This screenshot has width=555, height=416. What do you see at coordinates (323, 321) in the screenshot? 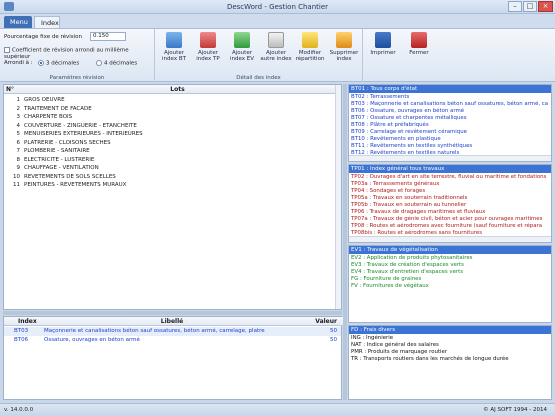
I see `col-valeur: Valeur` at bounding box center [323, 321].